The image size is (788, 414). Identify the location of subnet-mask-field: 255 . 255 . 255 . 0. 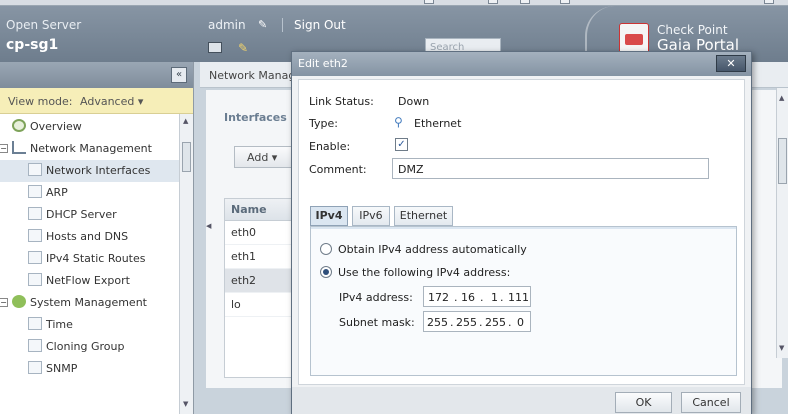
(477, 321).